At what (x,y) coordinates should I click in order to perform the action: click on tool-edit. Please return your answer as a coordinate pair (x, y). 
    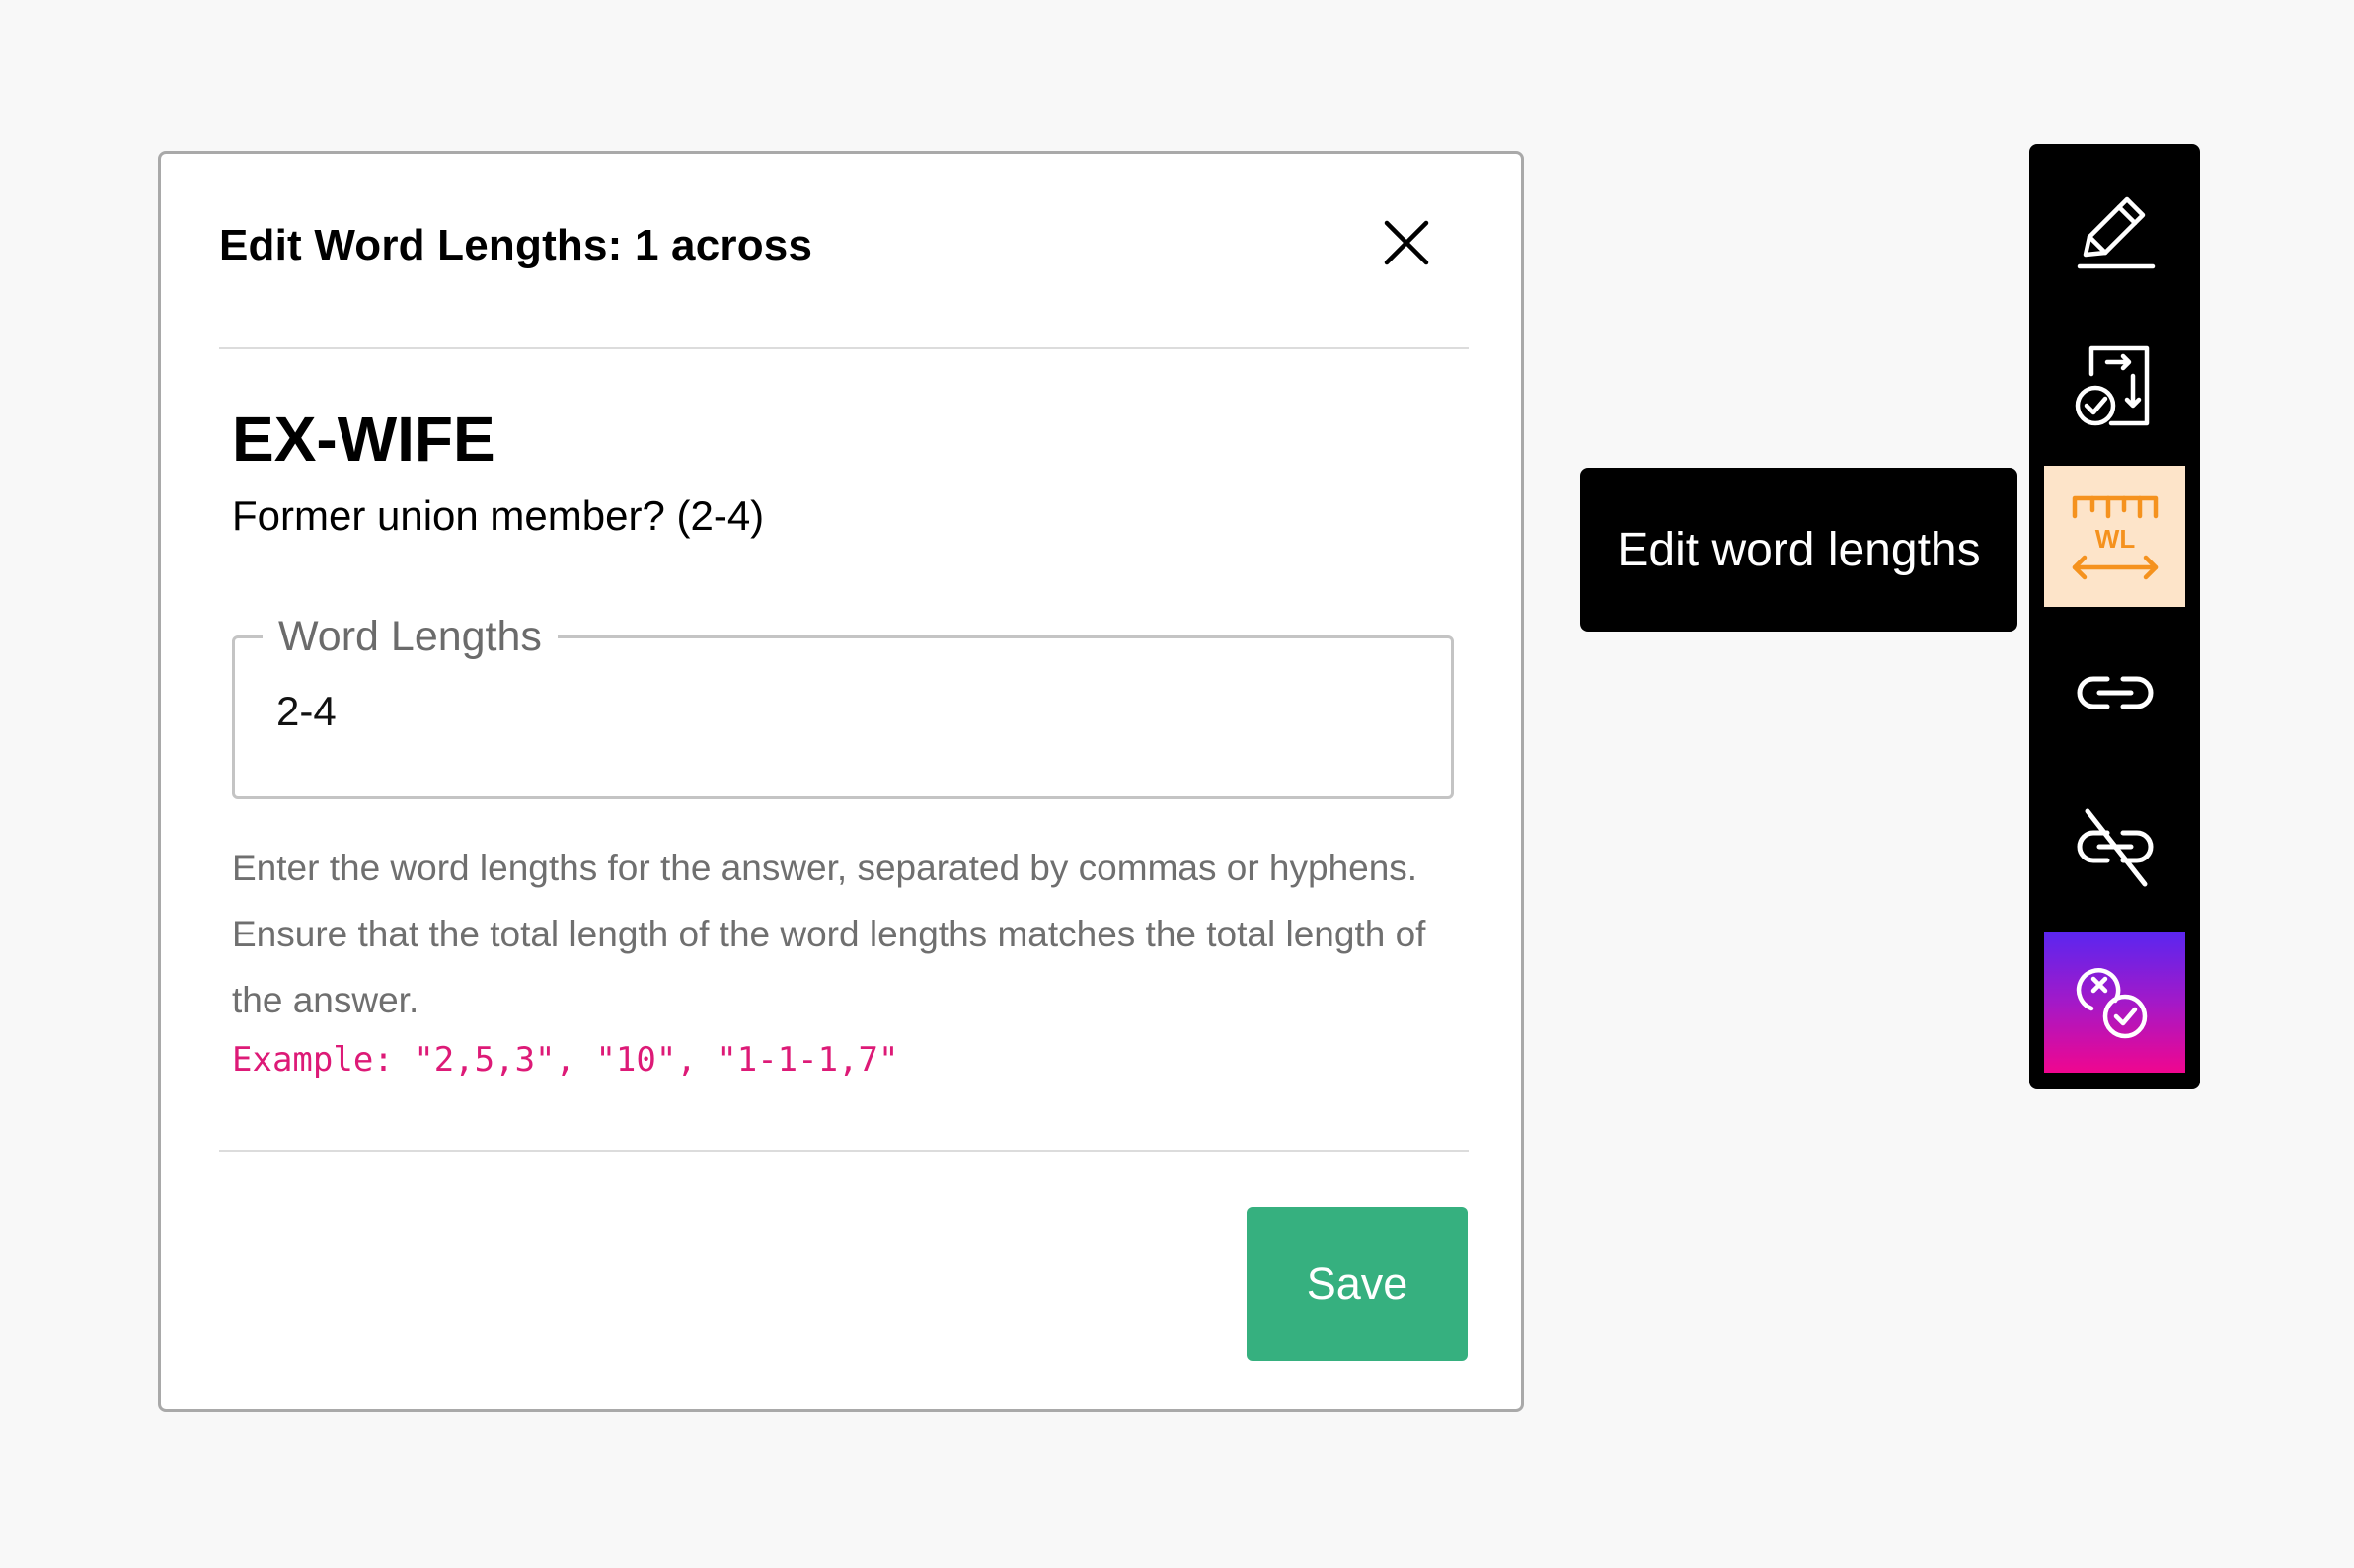
    Looking at the image, I should click on (2114, 228).